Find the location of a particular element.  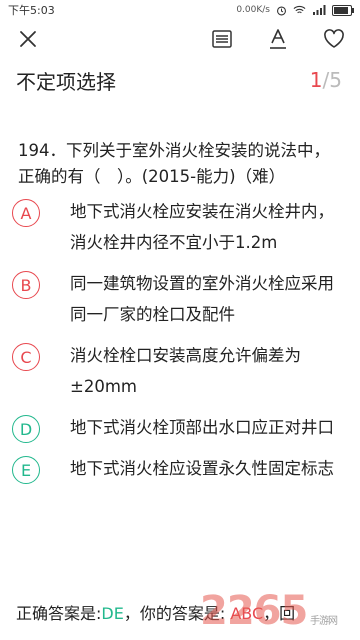

status-bar: 下午5:03 0.00K/s is located at coordinates (180, 10).